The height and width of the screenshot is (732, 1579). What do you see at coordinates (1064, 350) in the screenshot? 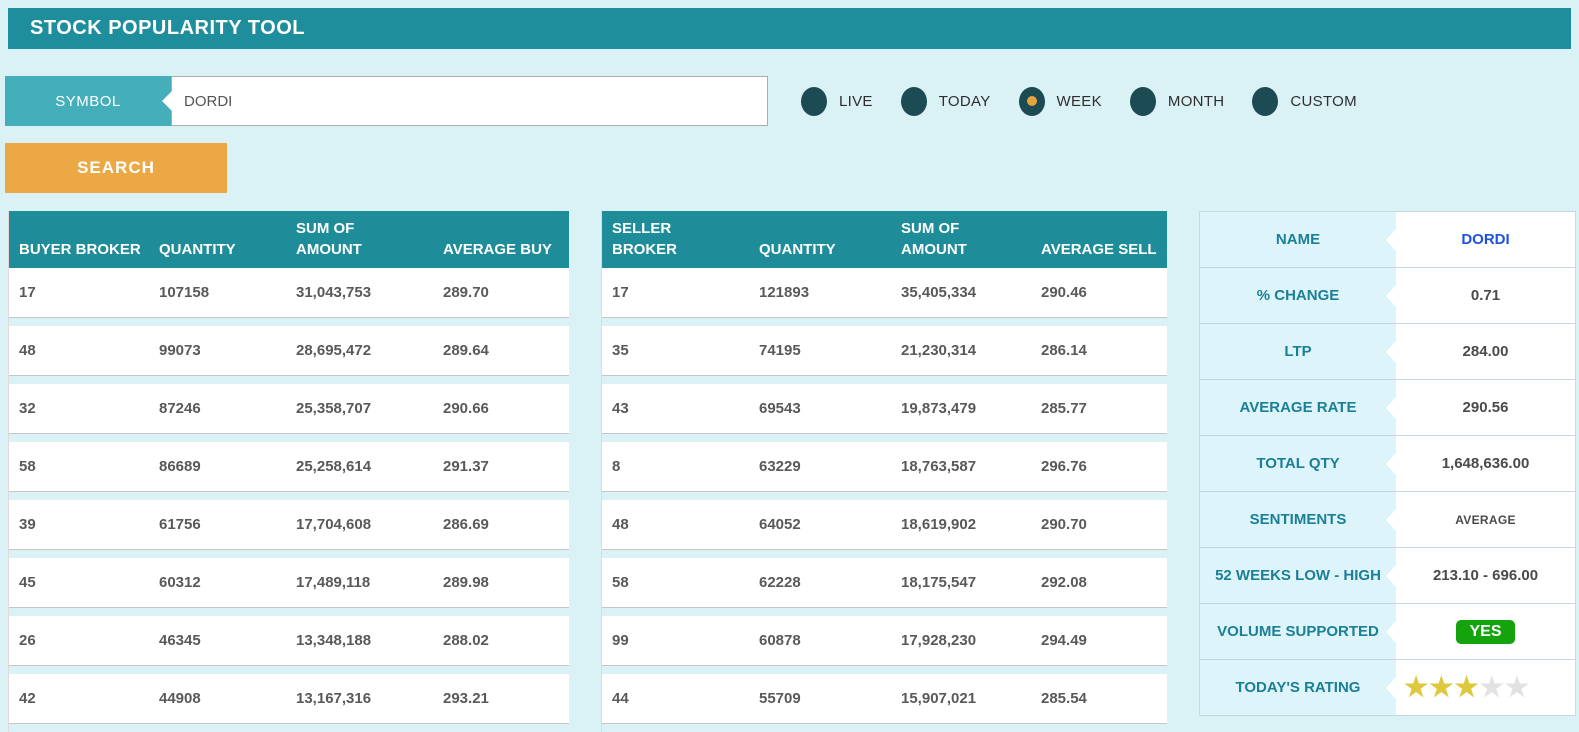
I see `table-cell: 286.14` at bounding box center [1064, 350].